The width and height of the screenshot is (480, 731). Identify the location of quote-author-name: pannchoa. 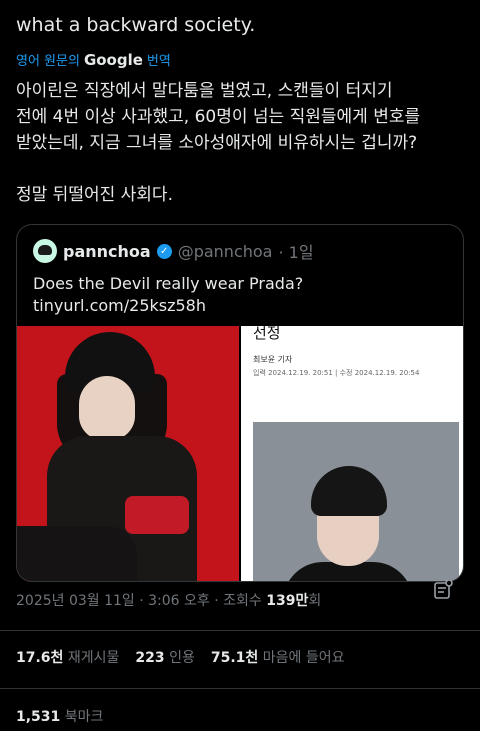
(107, 251).